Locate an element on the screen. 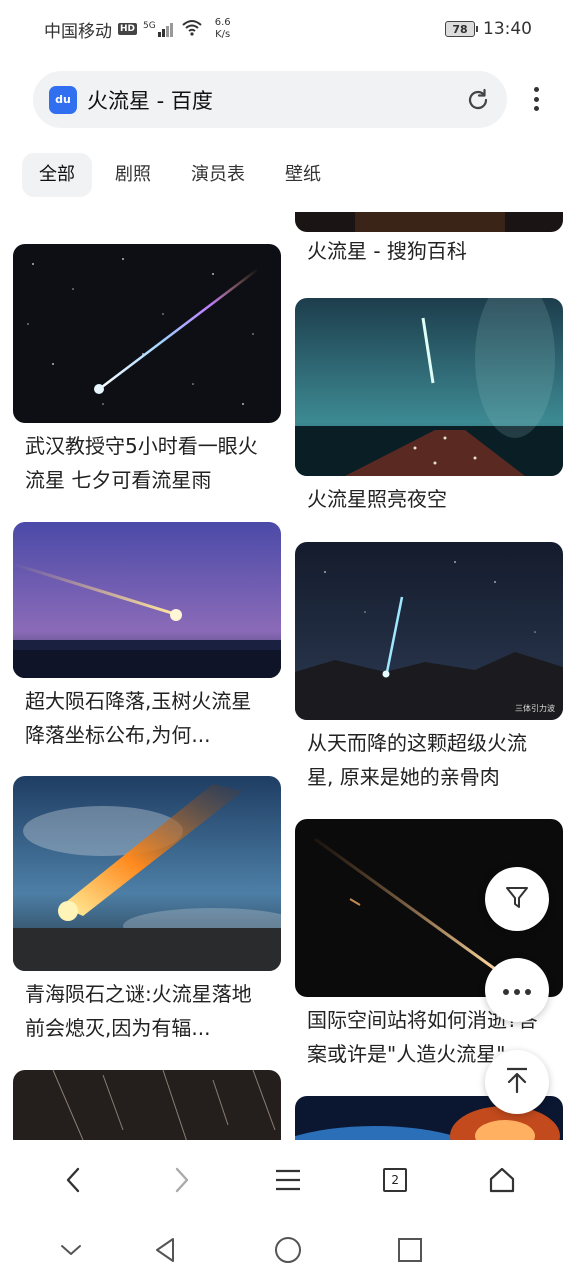 This screenshot has width=576, height=1280. back-button is located at coordinates (74, 1180).